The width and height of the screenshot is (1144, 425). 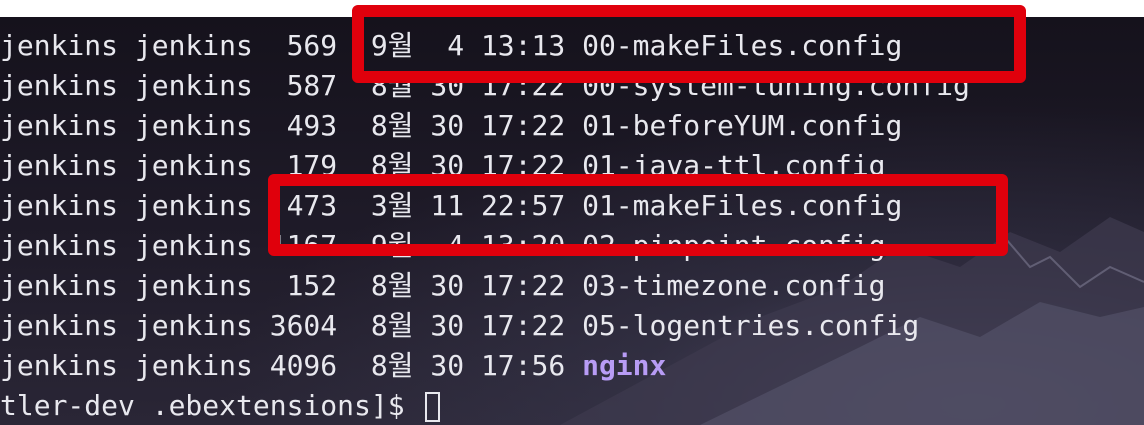 I want to click on text-cursor, so click(x=433, y=407).